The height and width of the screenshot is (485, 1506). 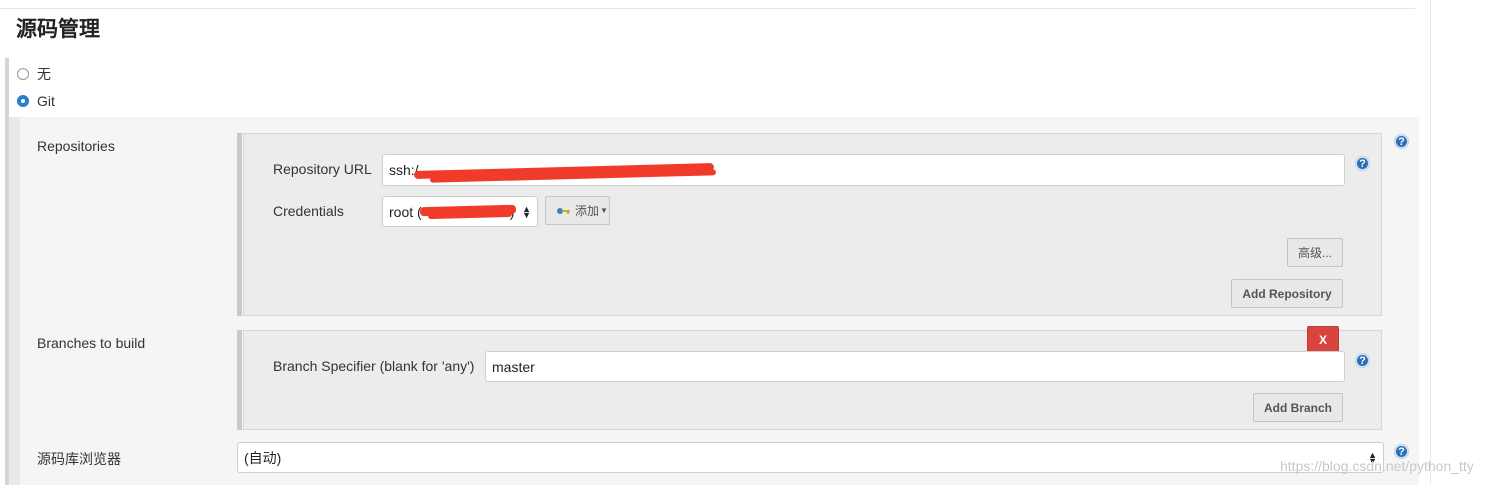 I want to click on add-branch-button: Add Branch, so click(x=1298, y=407).